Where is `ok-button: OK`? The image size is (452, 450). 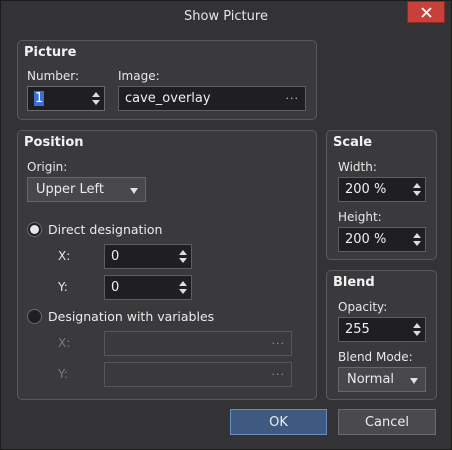 ok-button: OK is located at coordinates (278, 422).